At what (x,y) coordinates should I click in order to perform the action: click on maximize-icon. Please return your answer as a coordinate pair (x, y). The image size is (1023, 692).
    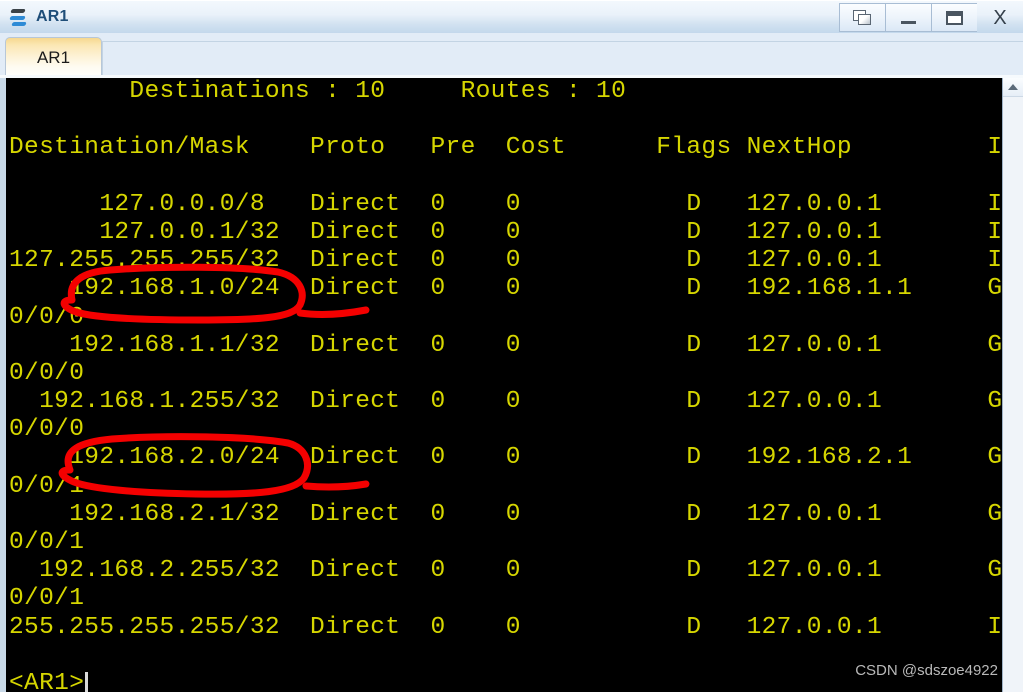
    Looking at the image, I should click on (954, 17).